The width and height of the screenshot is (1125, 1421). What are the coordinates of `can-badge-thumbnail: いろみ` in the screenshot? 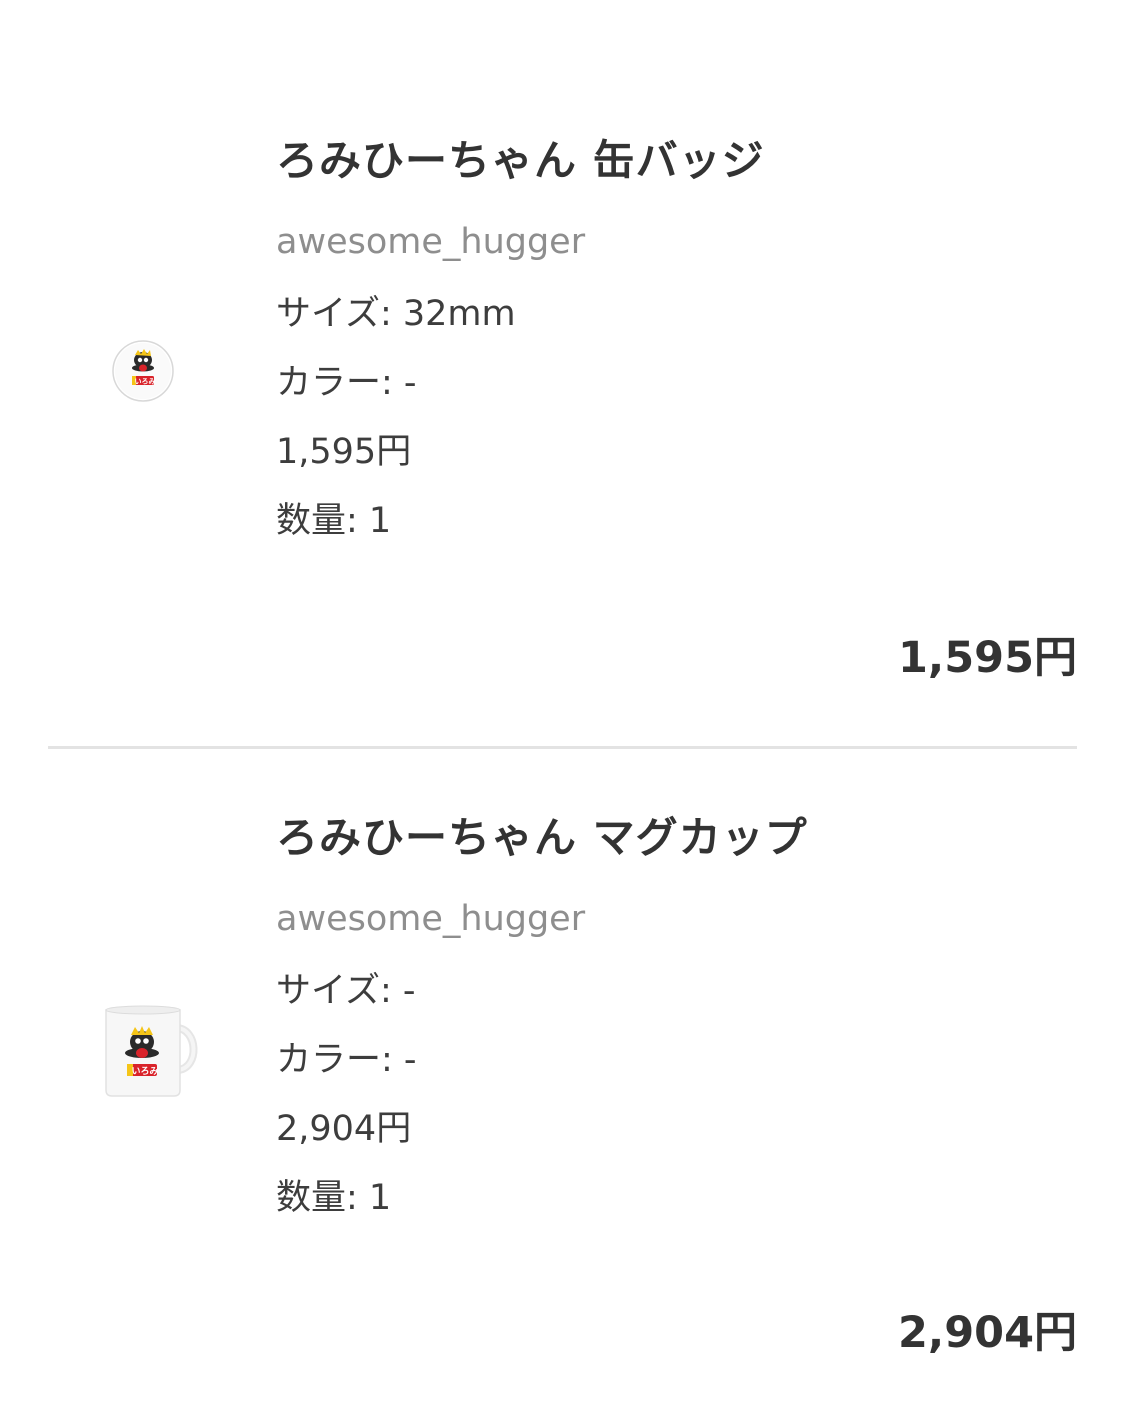 It's located at (143, 371).